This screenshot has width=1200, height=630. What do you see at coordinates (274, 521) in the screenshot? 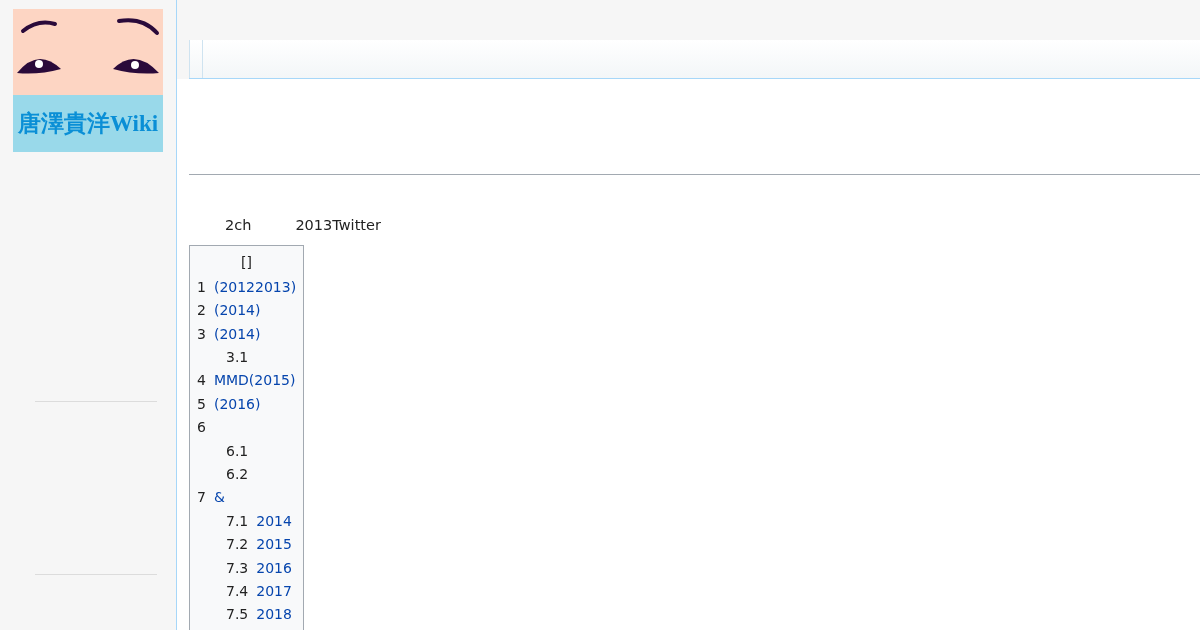
I see `toc-link: 2014` at bounding box center [274, 521].